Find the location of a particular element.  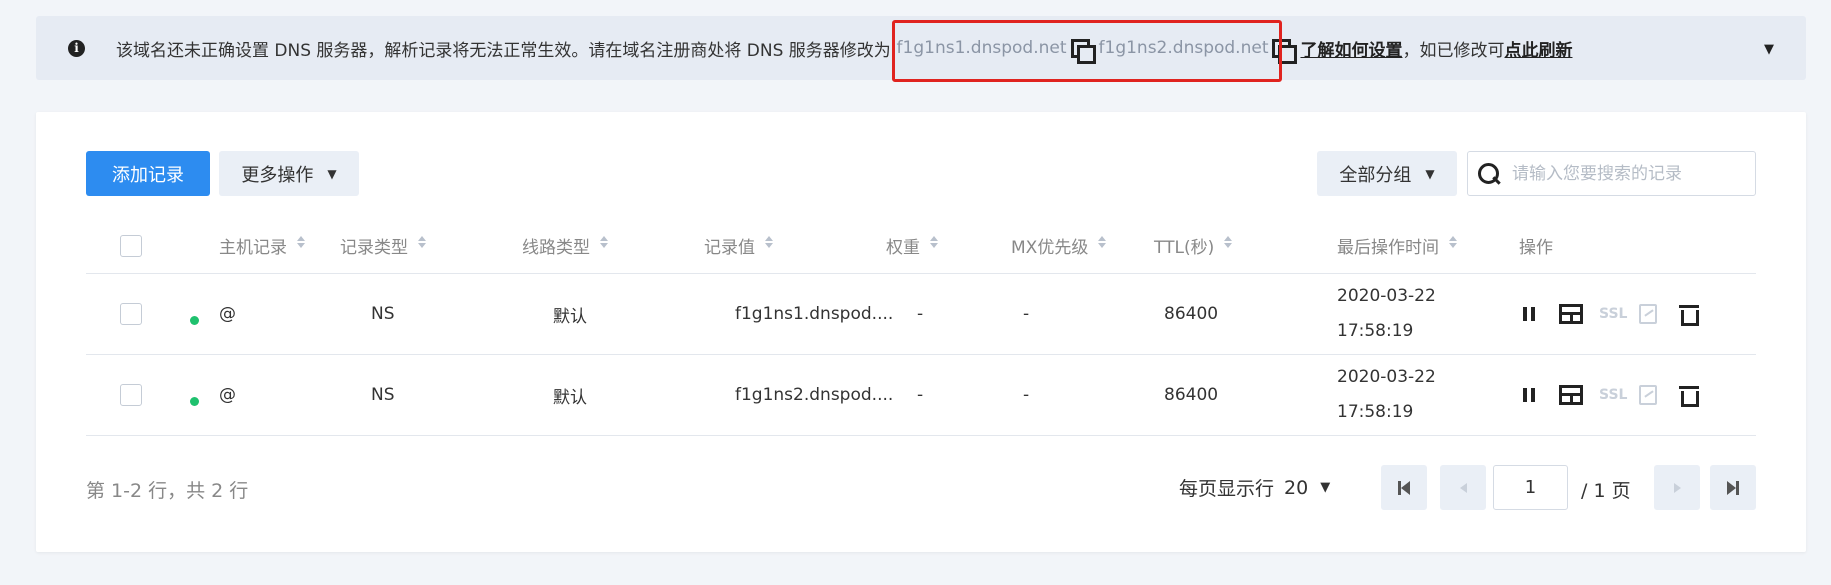

page-size-label: 每页显示行 is located at coordinates (1227, 489).